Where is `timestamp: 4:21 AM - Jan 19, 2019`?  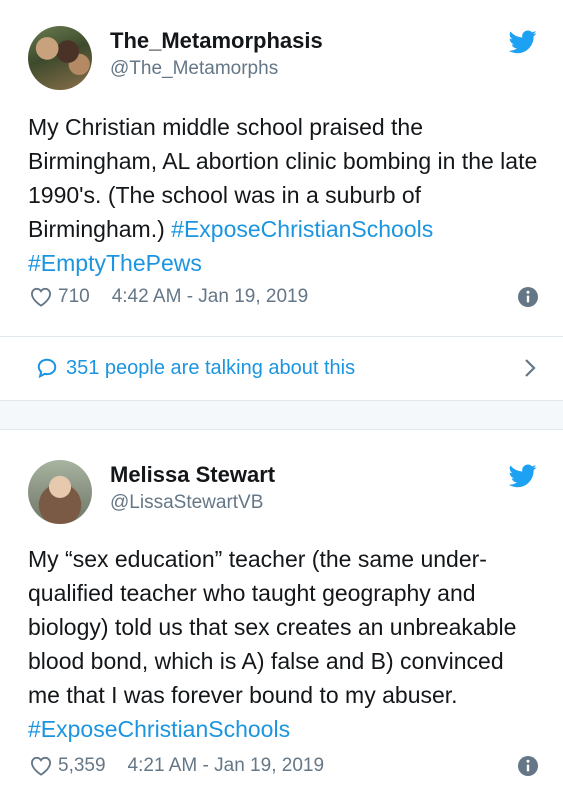
timestamp: 4:21 AM - Jan 19, 2019 is located at coordinates (226, 766).